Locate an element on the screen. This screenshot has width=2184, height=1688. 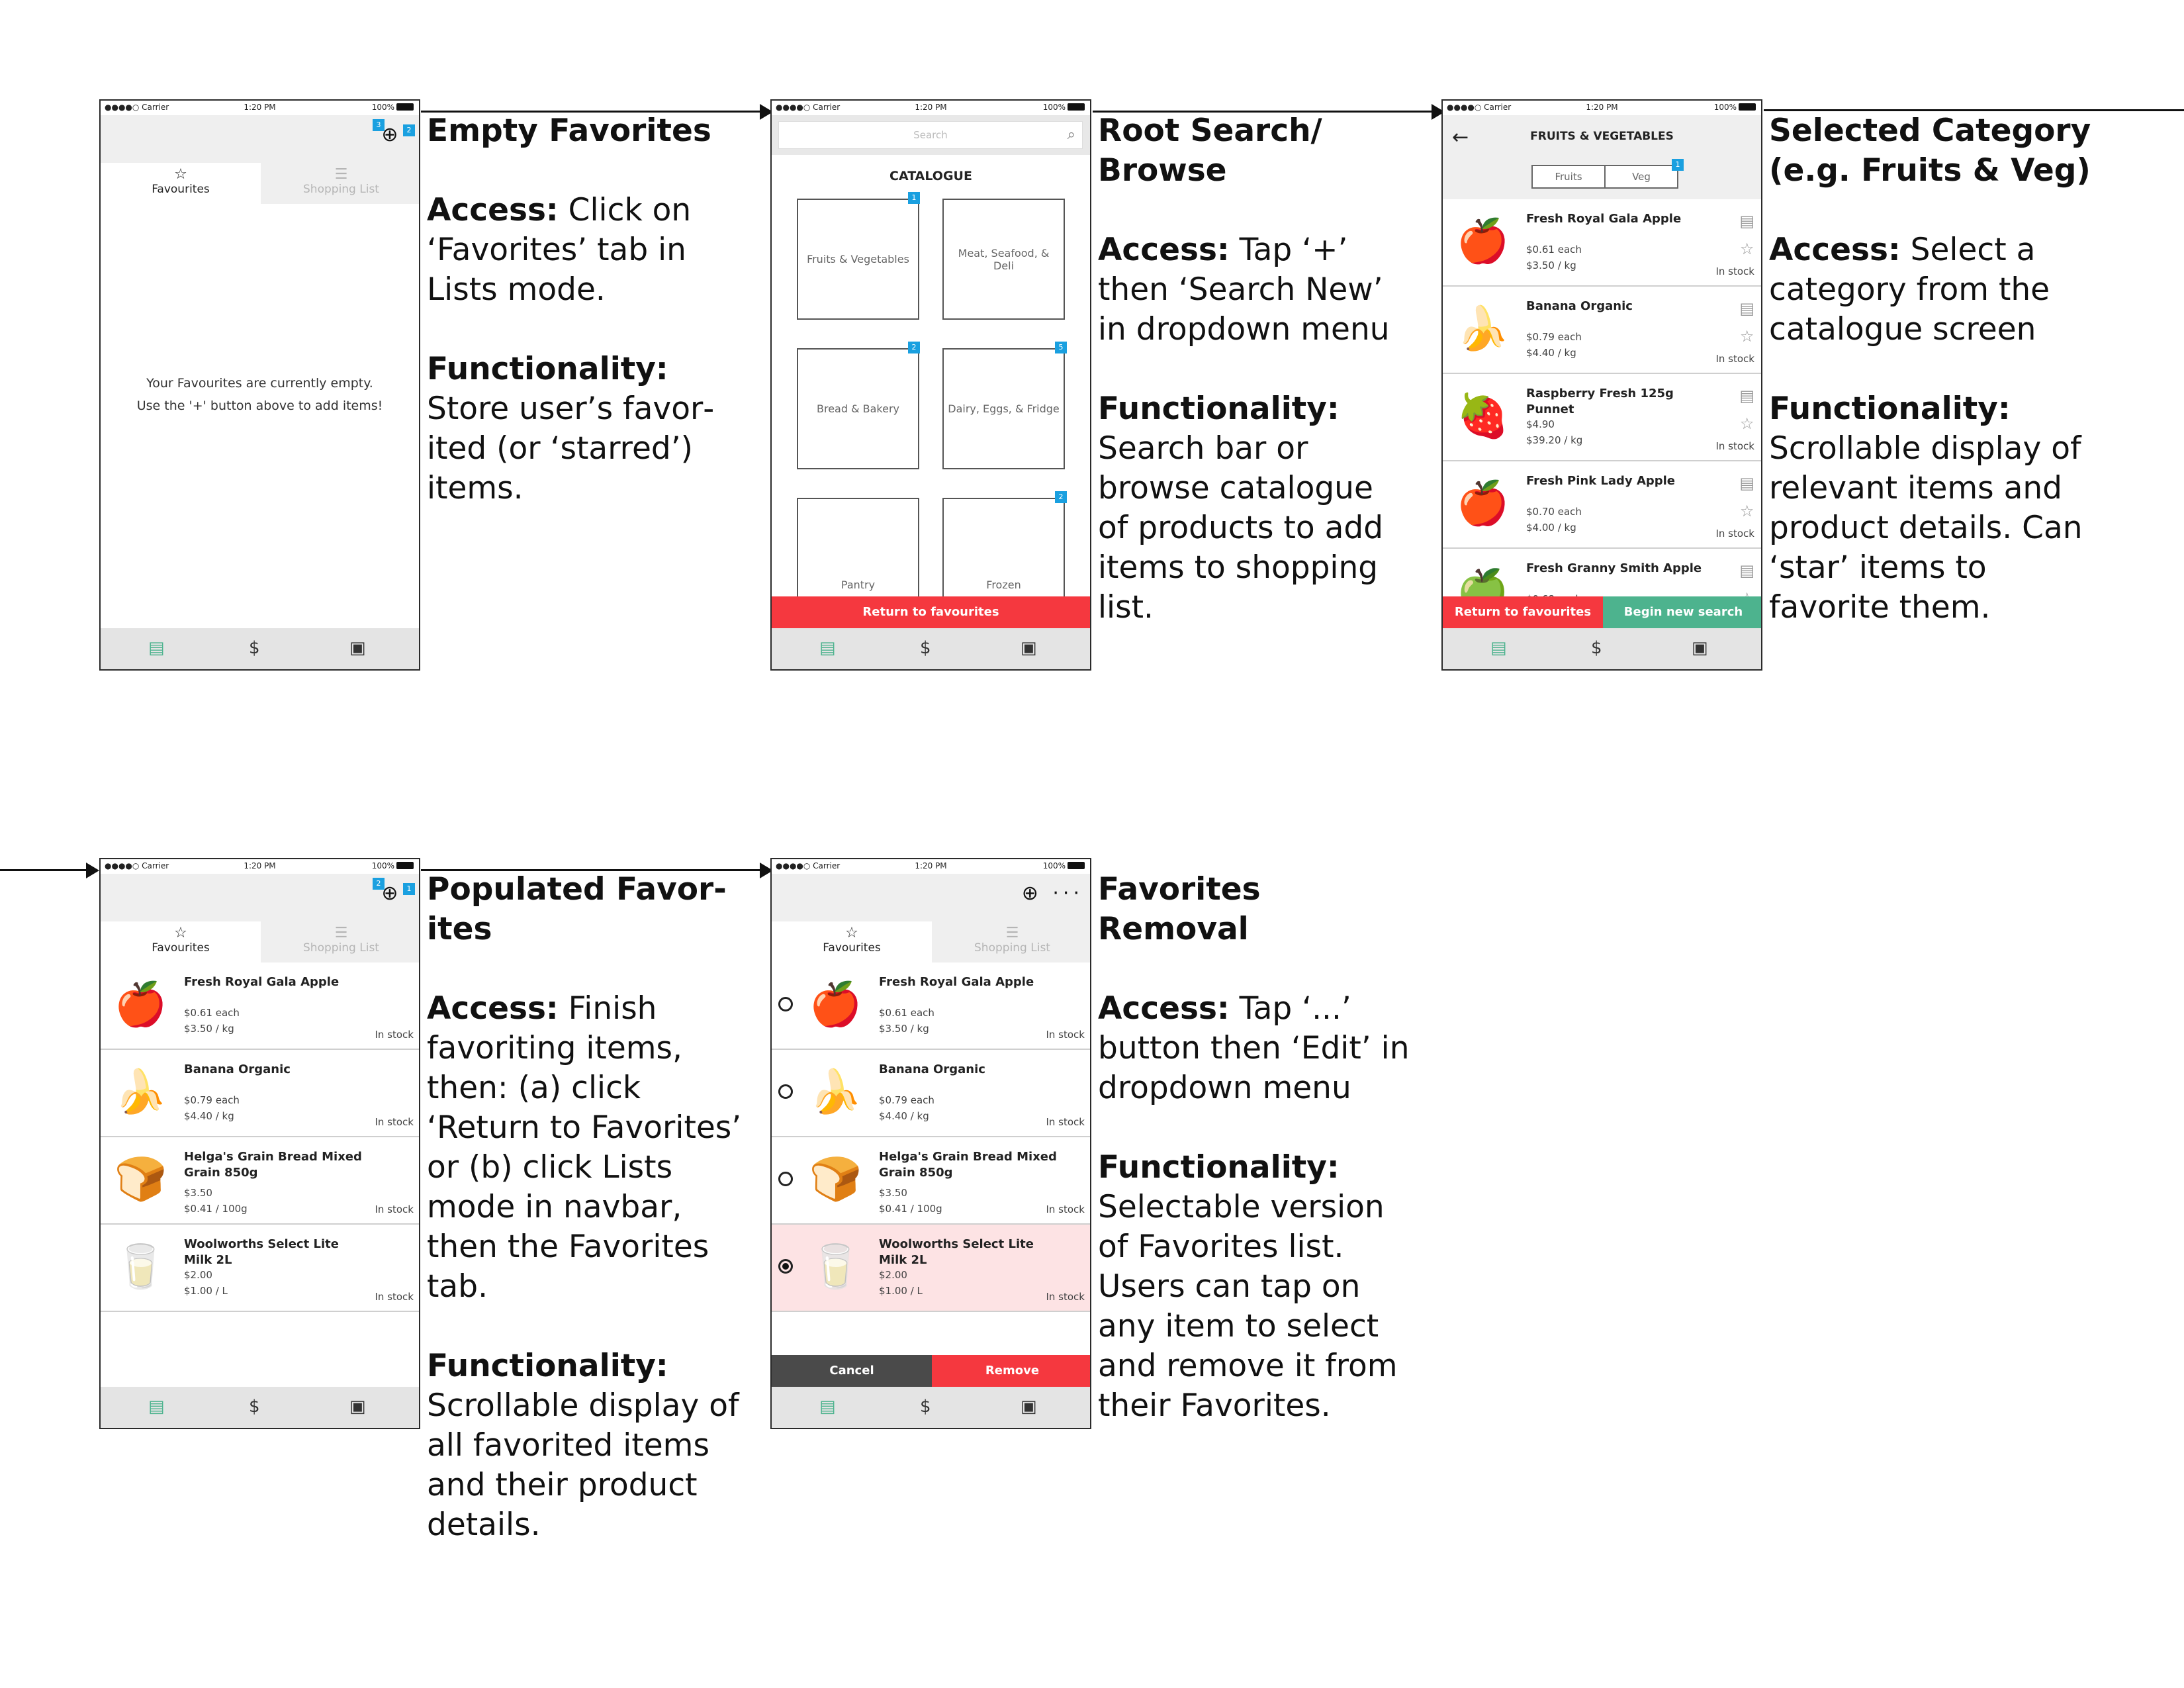
price-unit: $4.40 / kg is located at coordinates (904, 1116).